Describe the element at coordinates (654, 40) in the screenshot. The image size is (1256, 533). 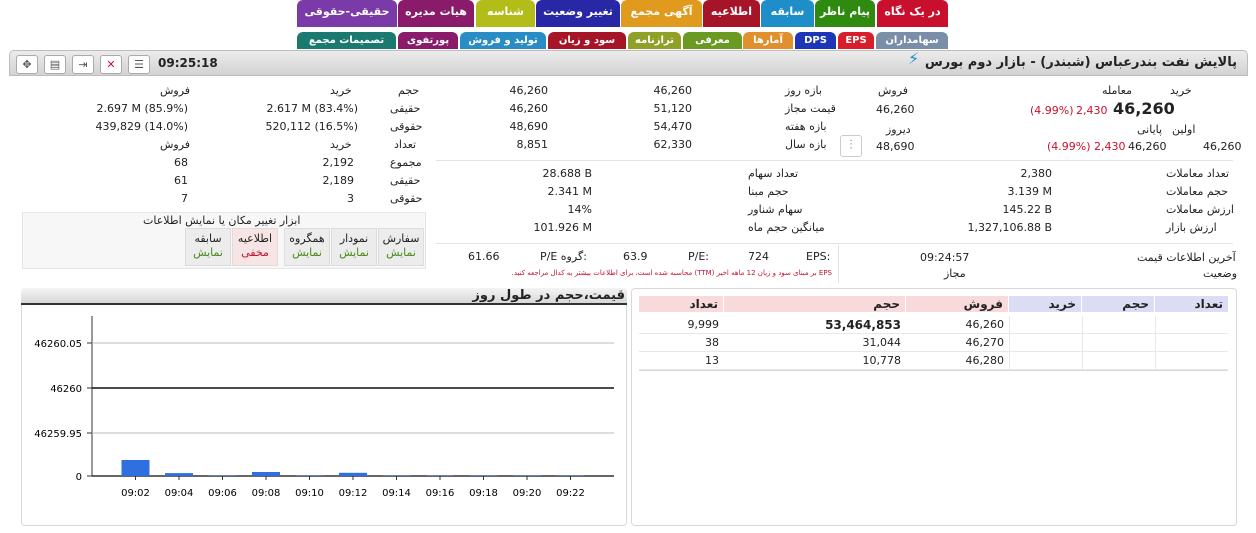
I see `subtab-6: ترازنامه` at that location.